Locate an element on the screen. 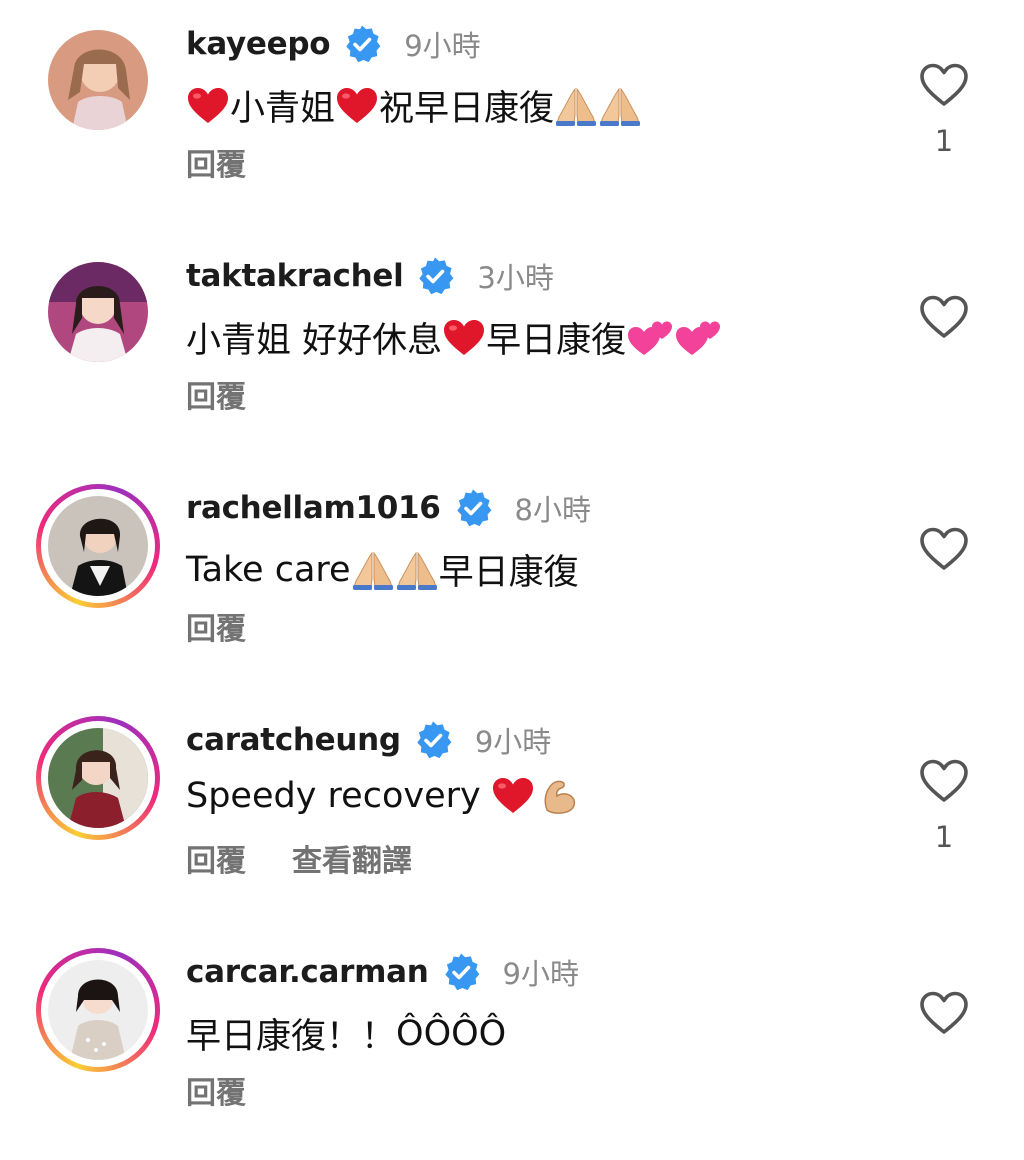 Image resolution: width=1024 pixels, height=1160 pixels. username: kayeepo is located at coordinates (258, 44).